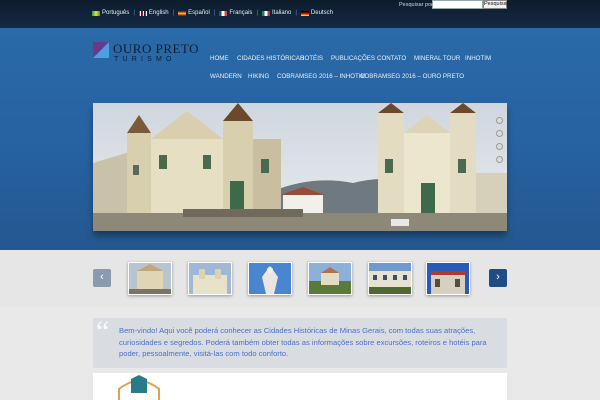 The image size is (600, 400). Describe the element at coordinates (300, 386) in the screenshot. I see `bottom-panel` at that location.